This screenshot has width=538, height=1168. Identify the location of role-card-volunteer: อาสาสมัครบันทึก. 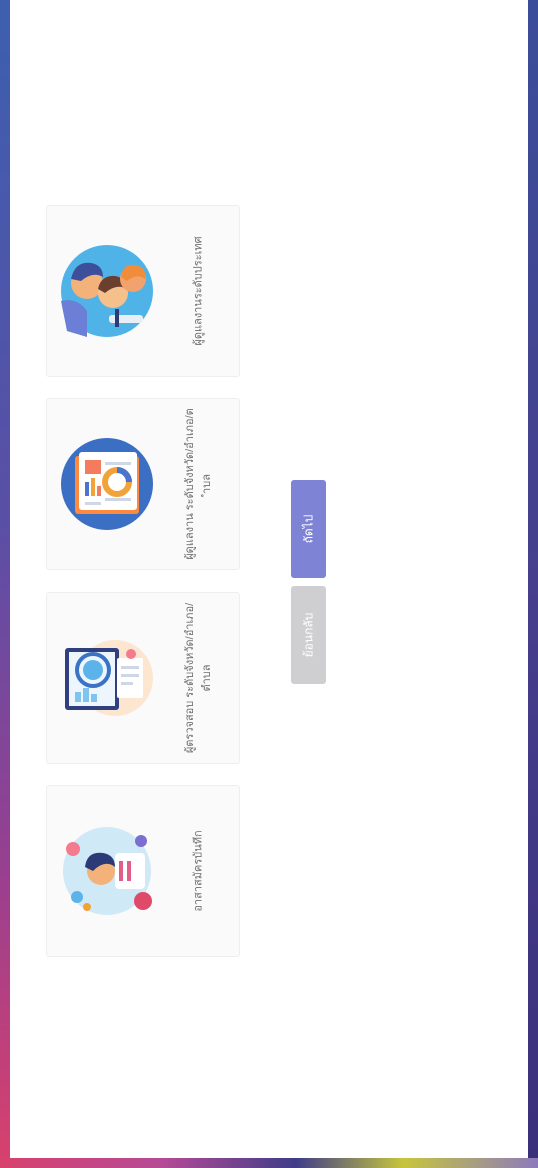
(143, 871).